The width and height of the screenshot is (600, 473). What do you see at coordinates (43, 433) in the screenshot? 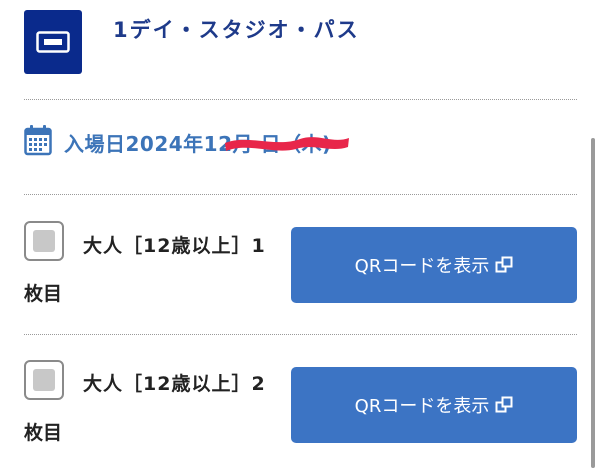
I see `guest-2-sub-label: 枚目` at bounding box center [43, 433].